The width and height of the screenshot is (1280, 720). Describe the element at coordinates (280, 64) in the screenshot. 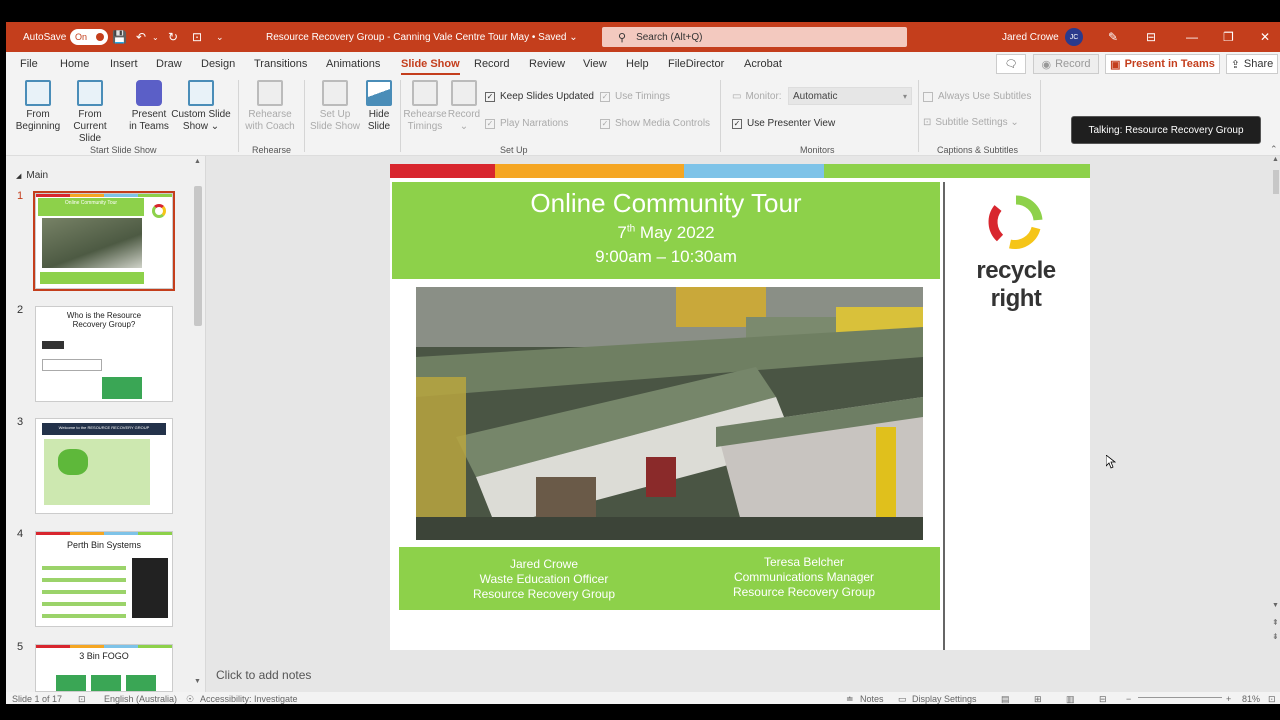

I see `tab-transitions: Transitions` at that location.